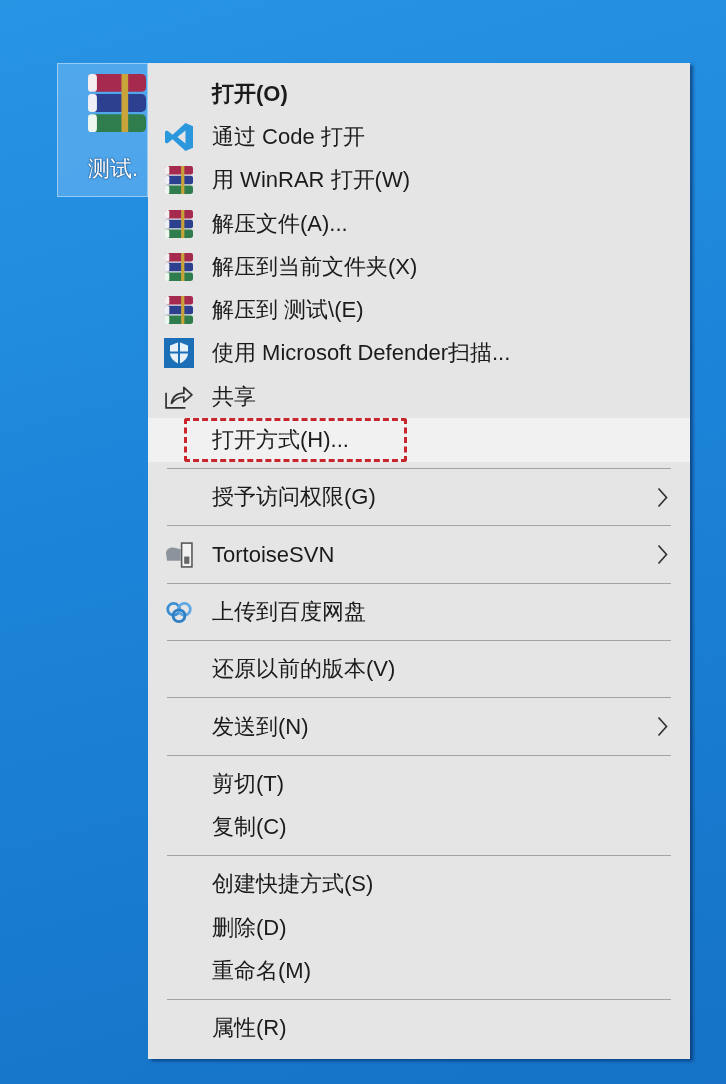 The height and width of the screenshot is (1084, 726). I want to click on menu-item: 删除(D), so click(419, 928).